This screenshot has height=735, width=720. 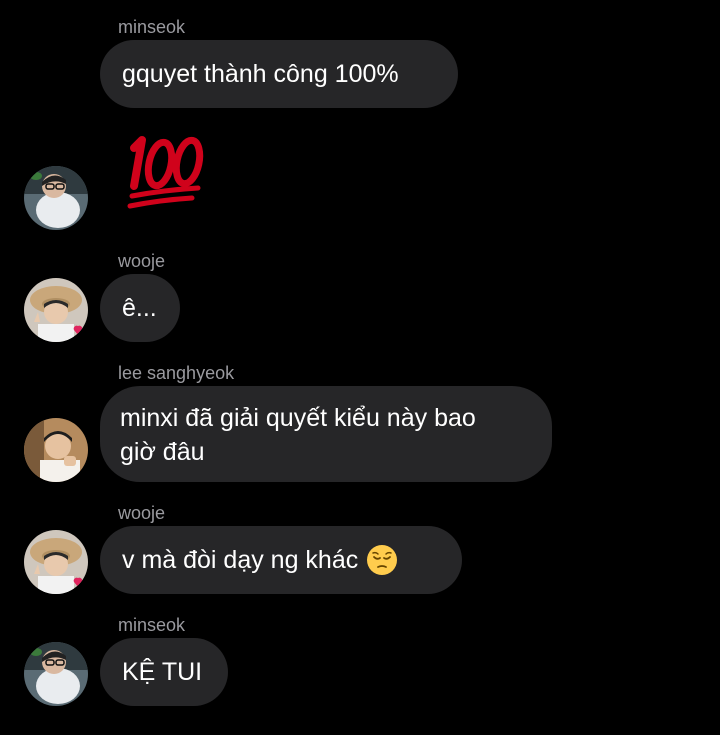 I want to click on hundred-points-emoji, so click(x=166, y=173).